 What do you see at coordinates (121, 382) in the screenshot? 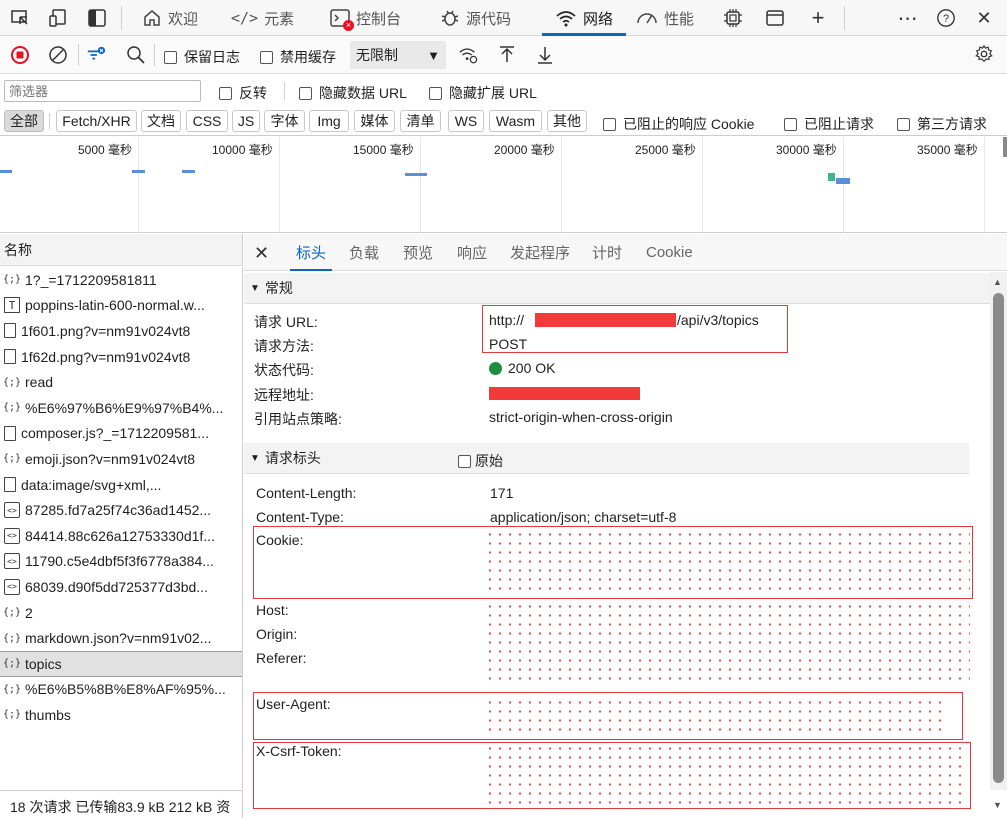
I see `request-row: {;} read` at bounding box center [121, 382].